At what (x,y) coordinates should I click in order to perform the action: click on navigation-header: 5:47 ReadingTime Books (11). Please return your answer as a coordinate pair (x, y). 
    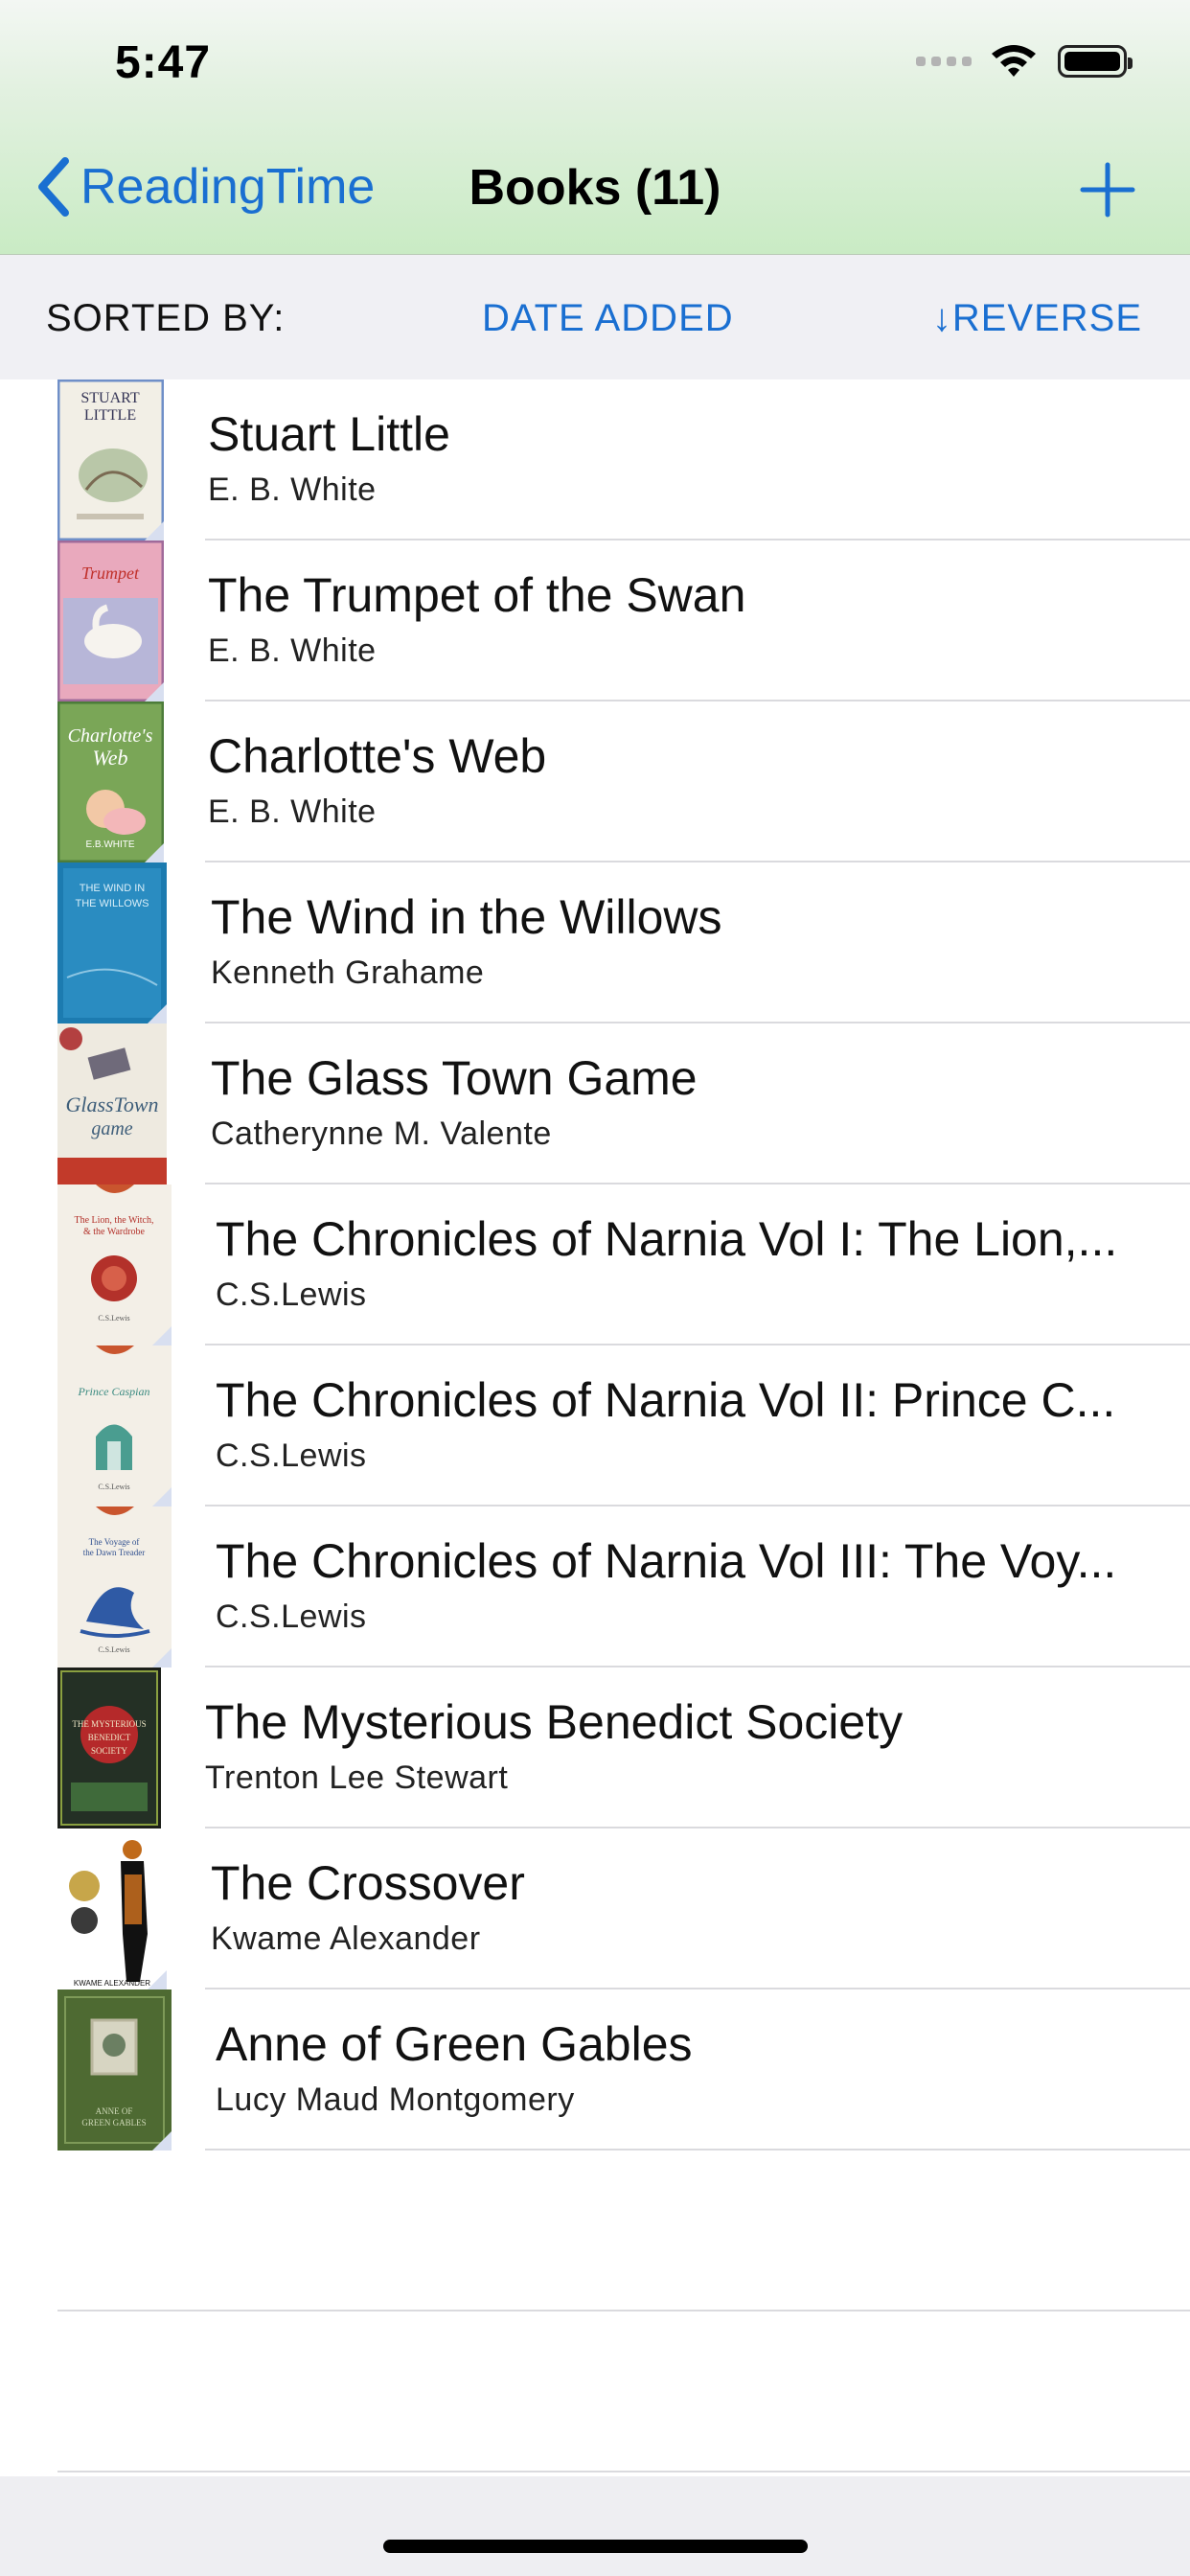
    Looking at the image, I should click on (595, 127).